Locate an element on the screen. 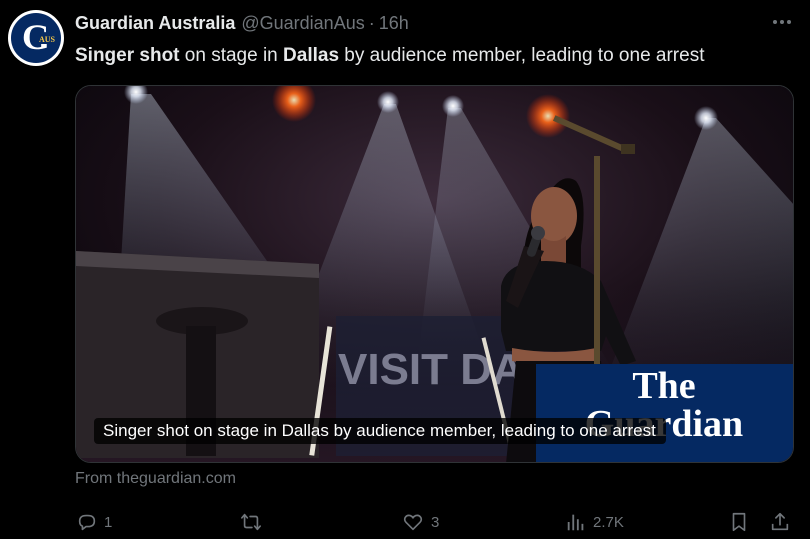 The width and height of the screenshot is (810, 539). reply-count: 1 is located at coordinates (108, 522).